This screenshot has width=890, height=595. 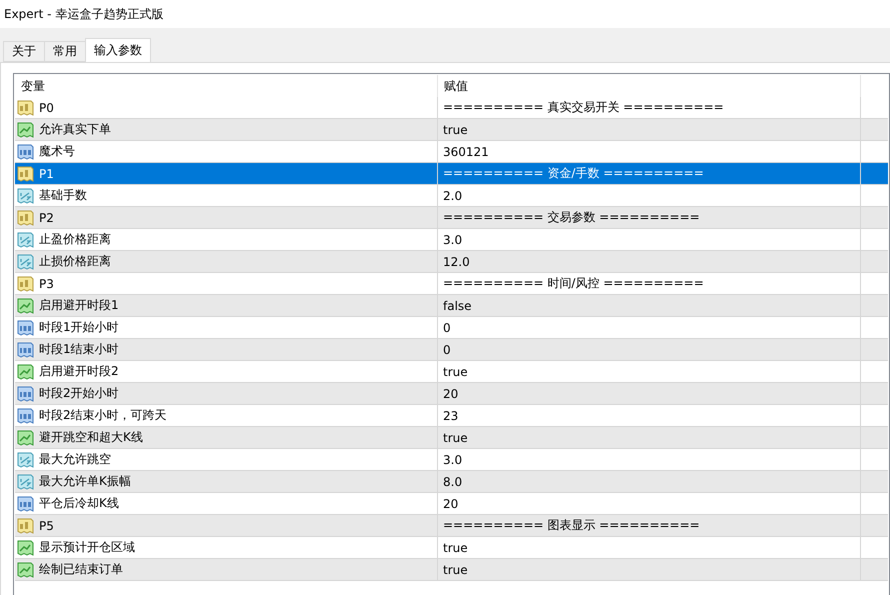 I want to click on parameter-name: P5, so click(x=46, y=525).